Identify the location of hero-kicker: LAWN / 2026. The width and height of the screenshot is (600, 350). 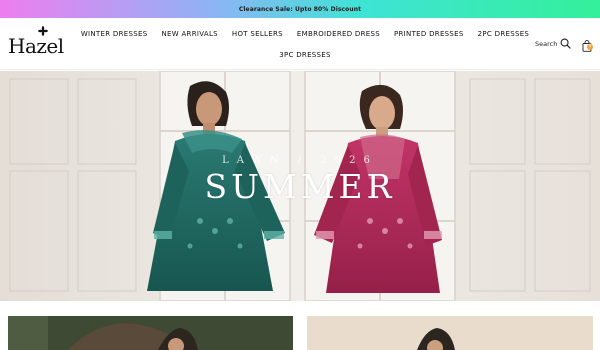
(300, 160).